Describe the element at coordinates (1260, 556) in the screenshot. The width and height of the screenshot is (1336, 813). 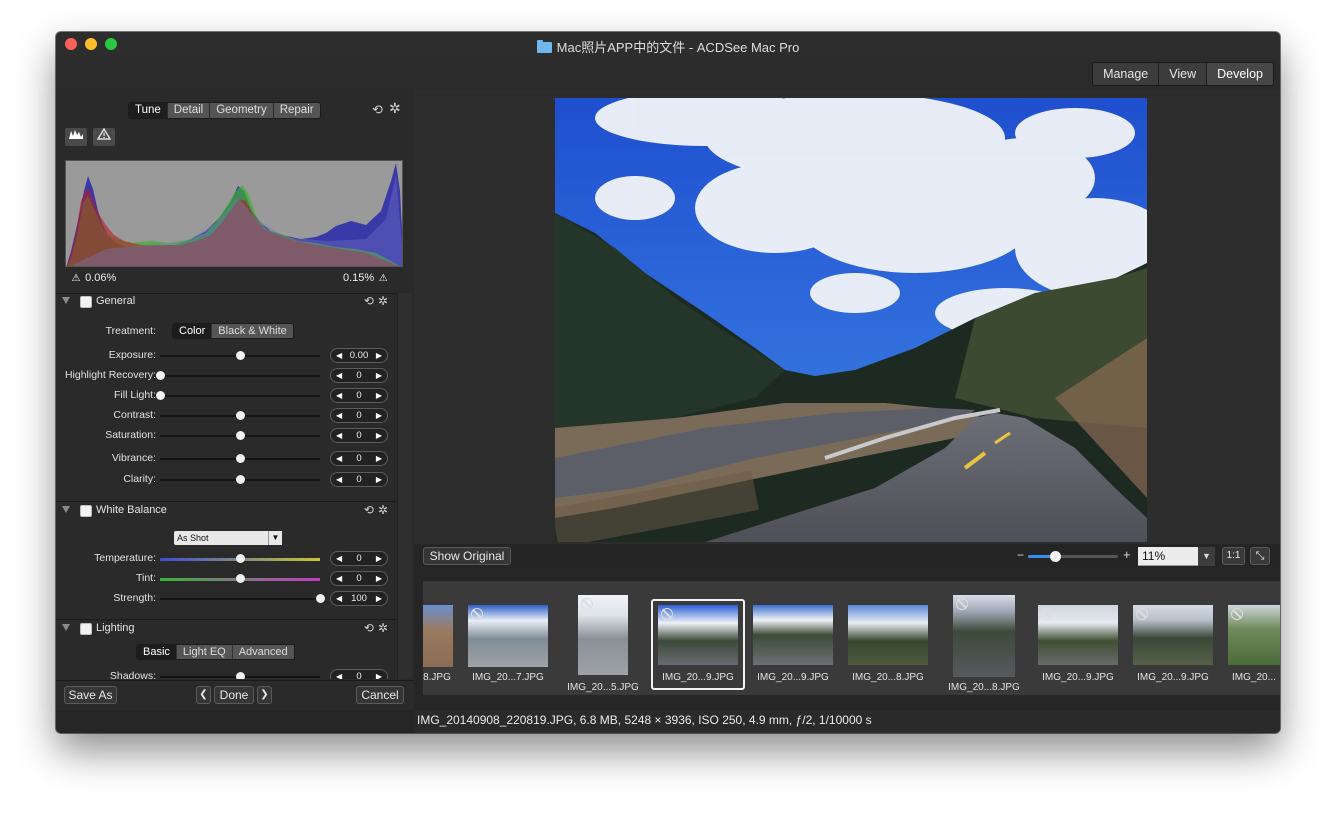
I see `fit-to-screen-icon: ⤡` at that location.